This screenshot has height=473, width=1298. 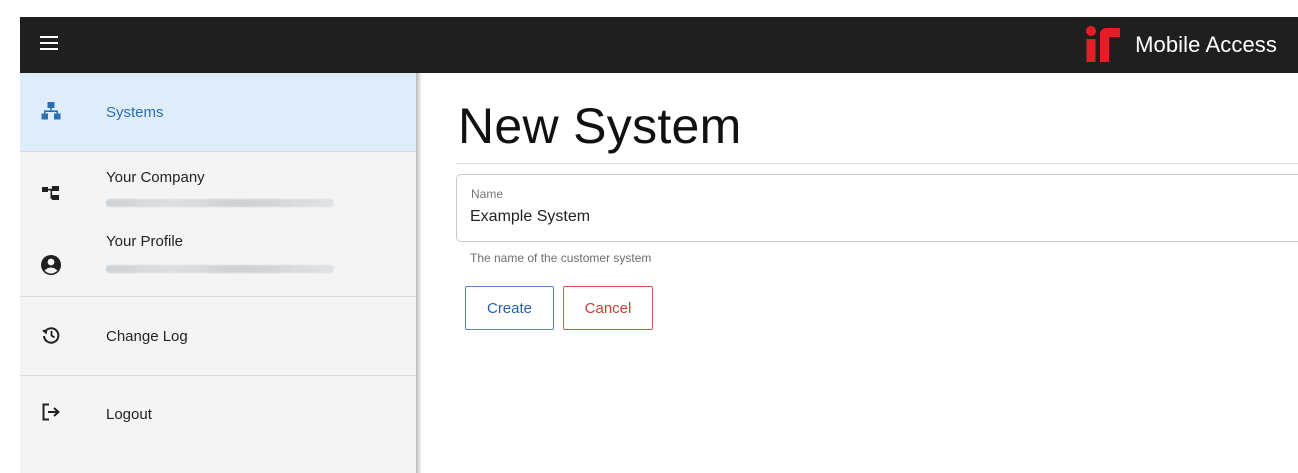 What do you see at coordinates (877, 163) in the screenshot?
I see `title-divider` at bounding box center [877, 163].